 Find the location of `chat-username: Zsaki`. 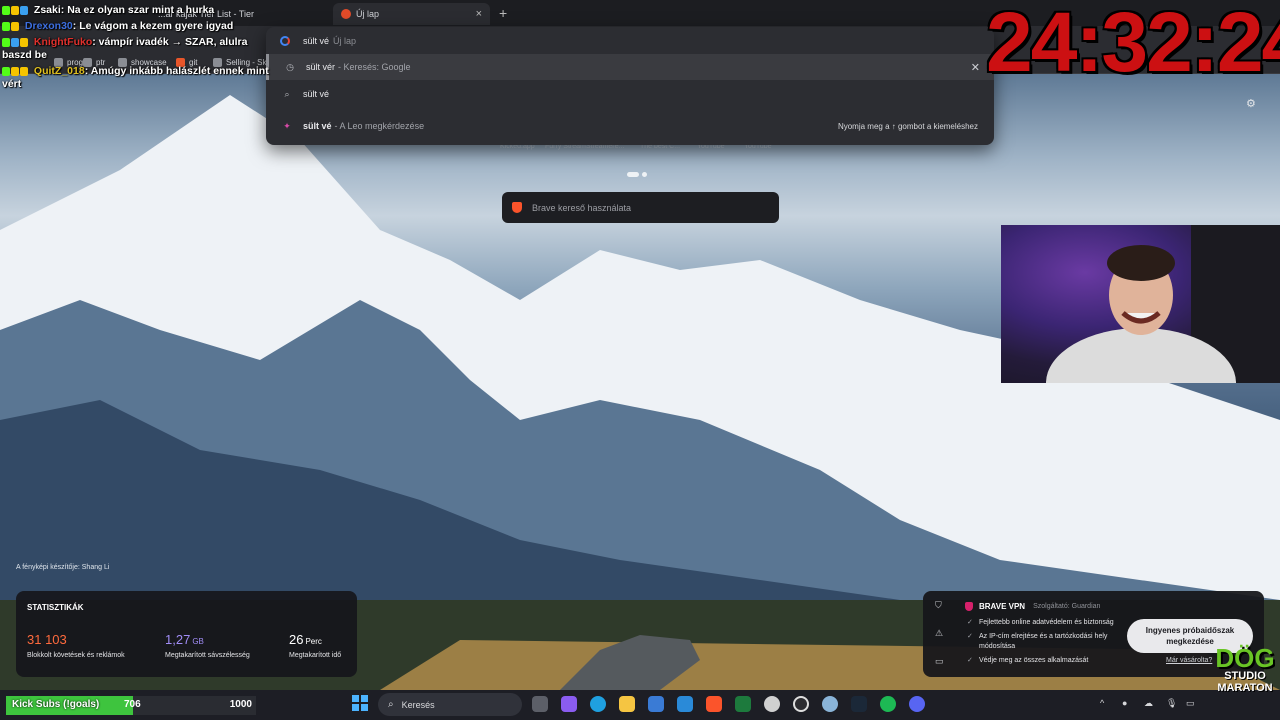

chat-username: Zsaki is located at coordinates (47, 10).